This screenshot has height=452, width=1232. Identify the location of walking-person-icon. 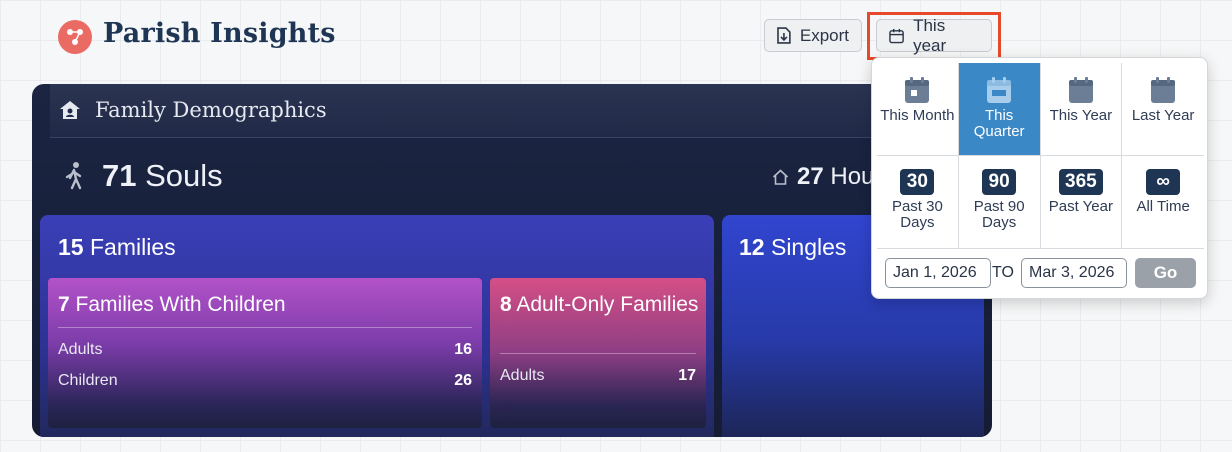
(73, 176).